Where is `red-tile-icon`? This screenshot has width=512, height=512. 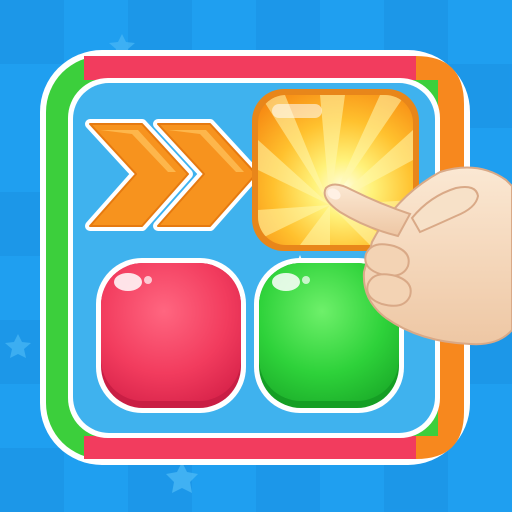 red-tile-icon is located at coordinates (171, 335).